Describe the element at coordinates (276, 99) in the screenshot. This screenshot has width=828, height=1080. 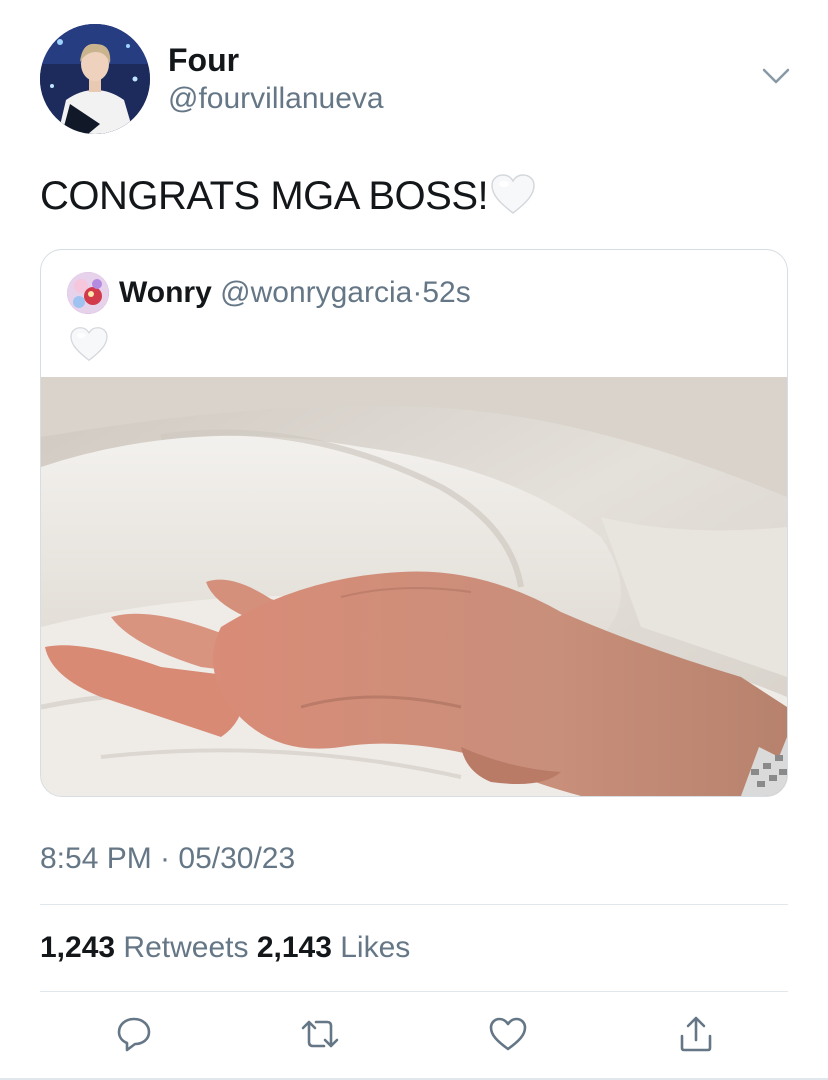
I see `author-handle: @fourvillanueva` at that location.